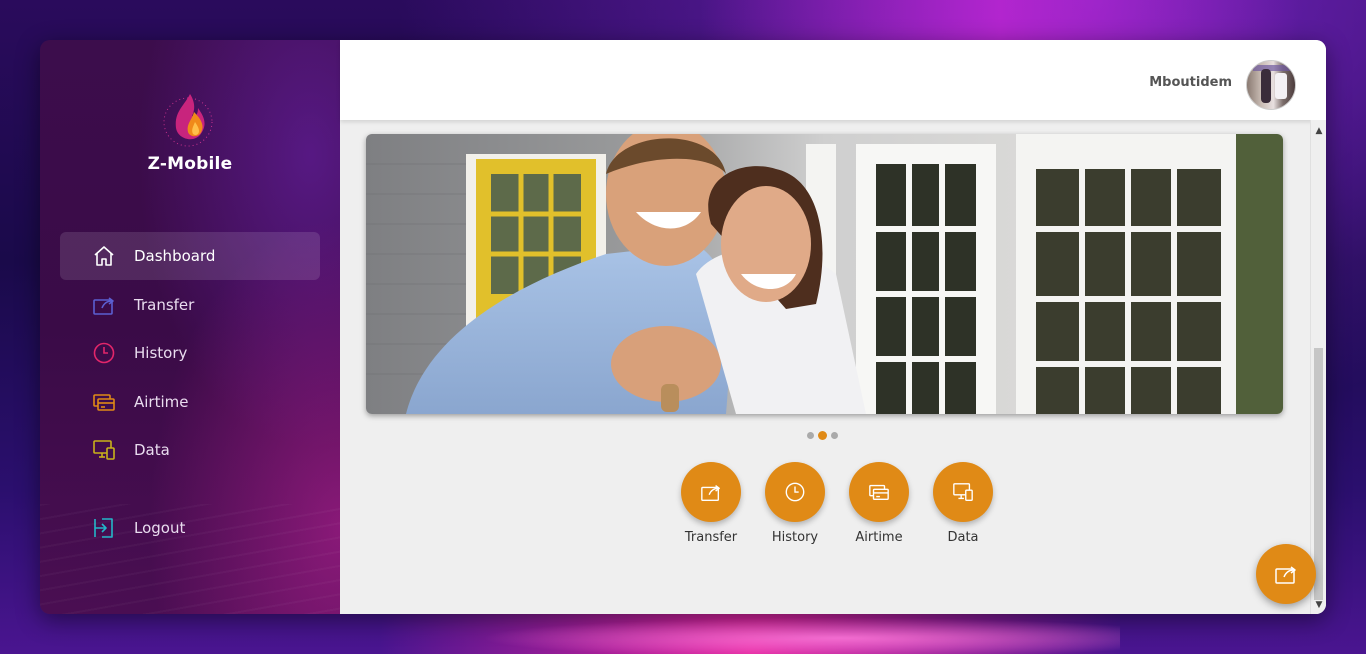 The width and height of the screenshot is (1366, 654). I want to click on sidebar-item-label: Dashboard, so click(175, 256).